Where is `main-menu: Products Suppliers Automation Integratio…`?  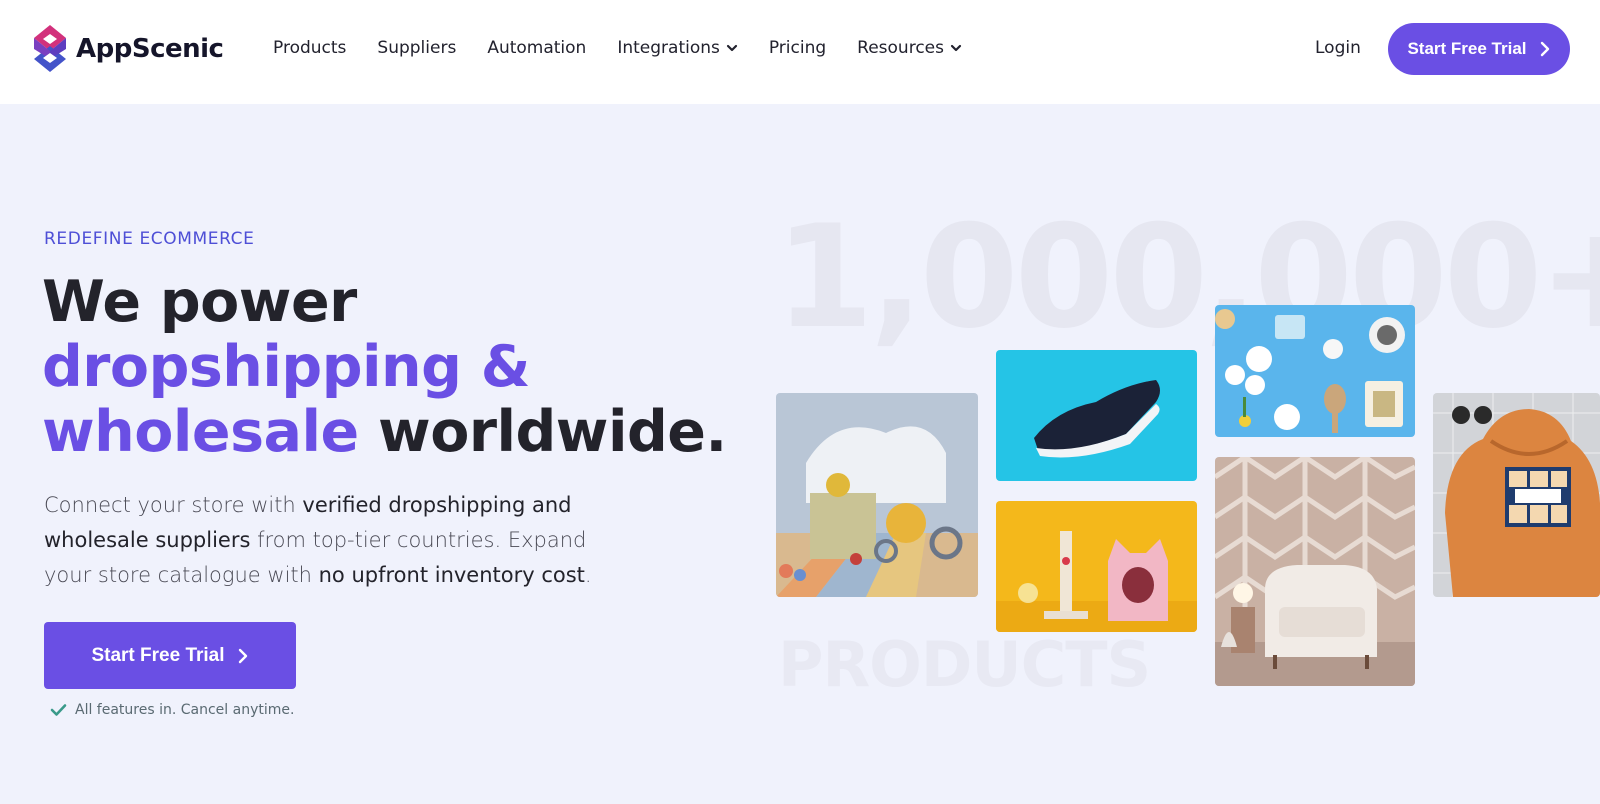 main-menu: Products Suppliers Automation Integratio… is located at coordinates (633, 48).